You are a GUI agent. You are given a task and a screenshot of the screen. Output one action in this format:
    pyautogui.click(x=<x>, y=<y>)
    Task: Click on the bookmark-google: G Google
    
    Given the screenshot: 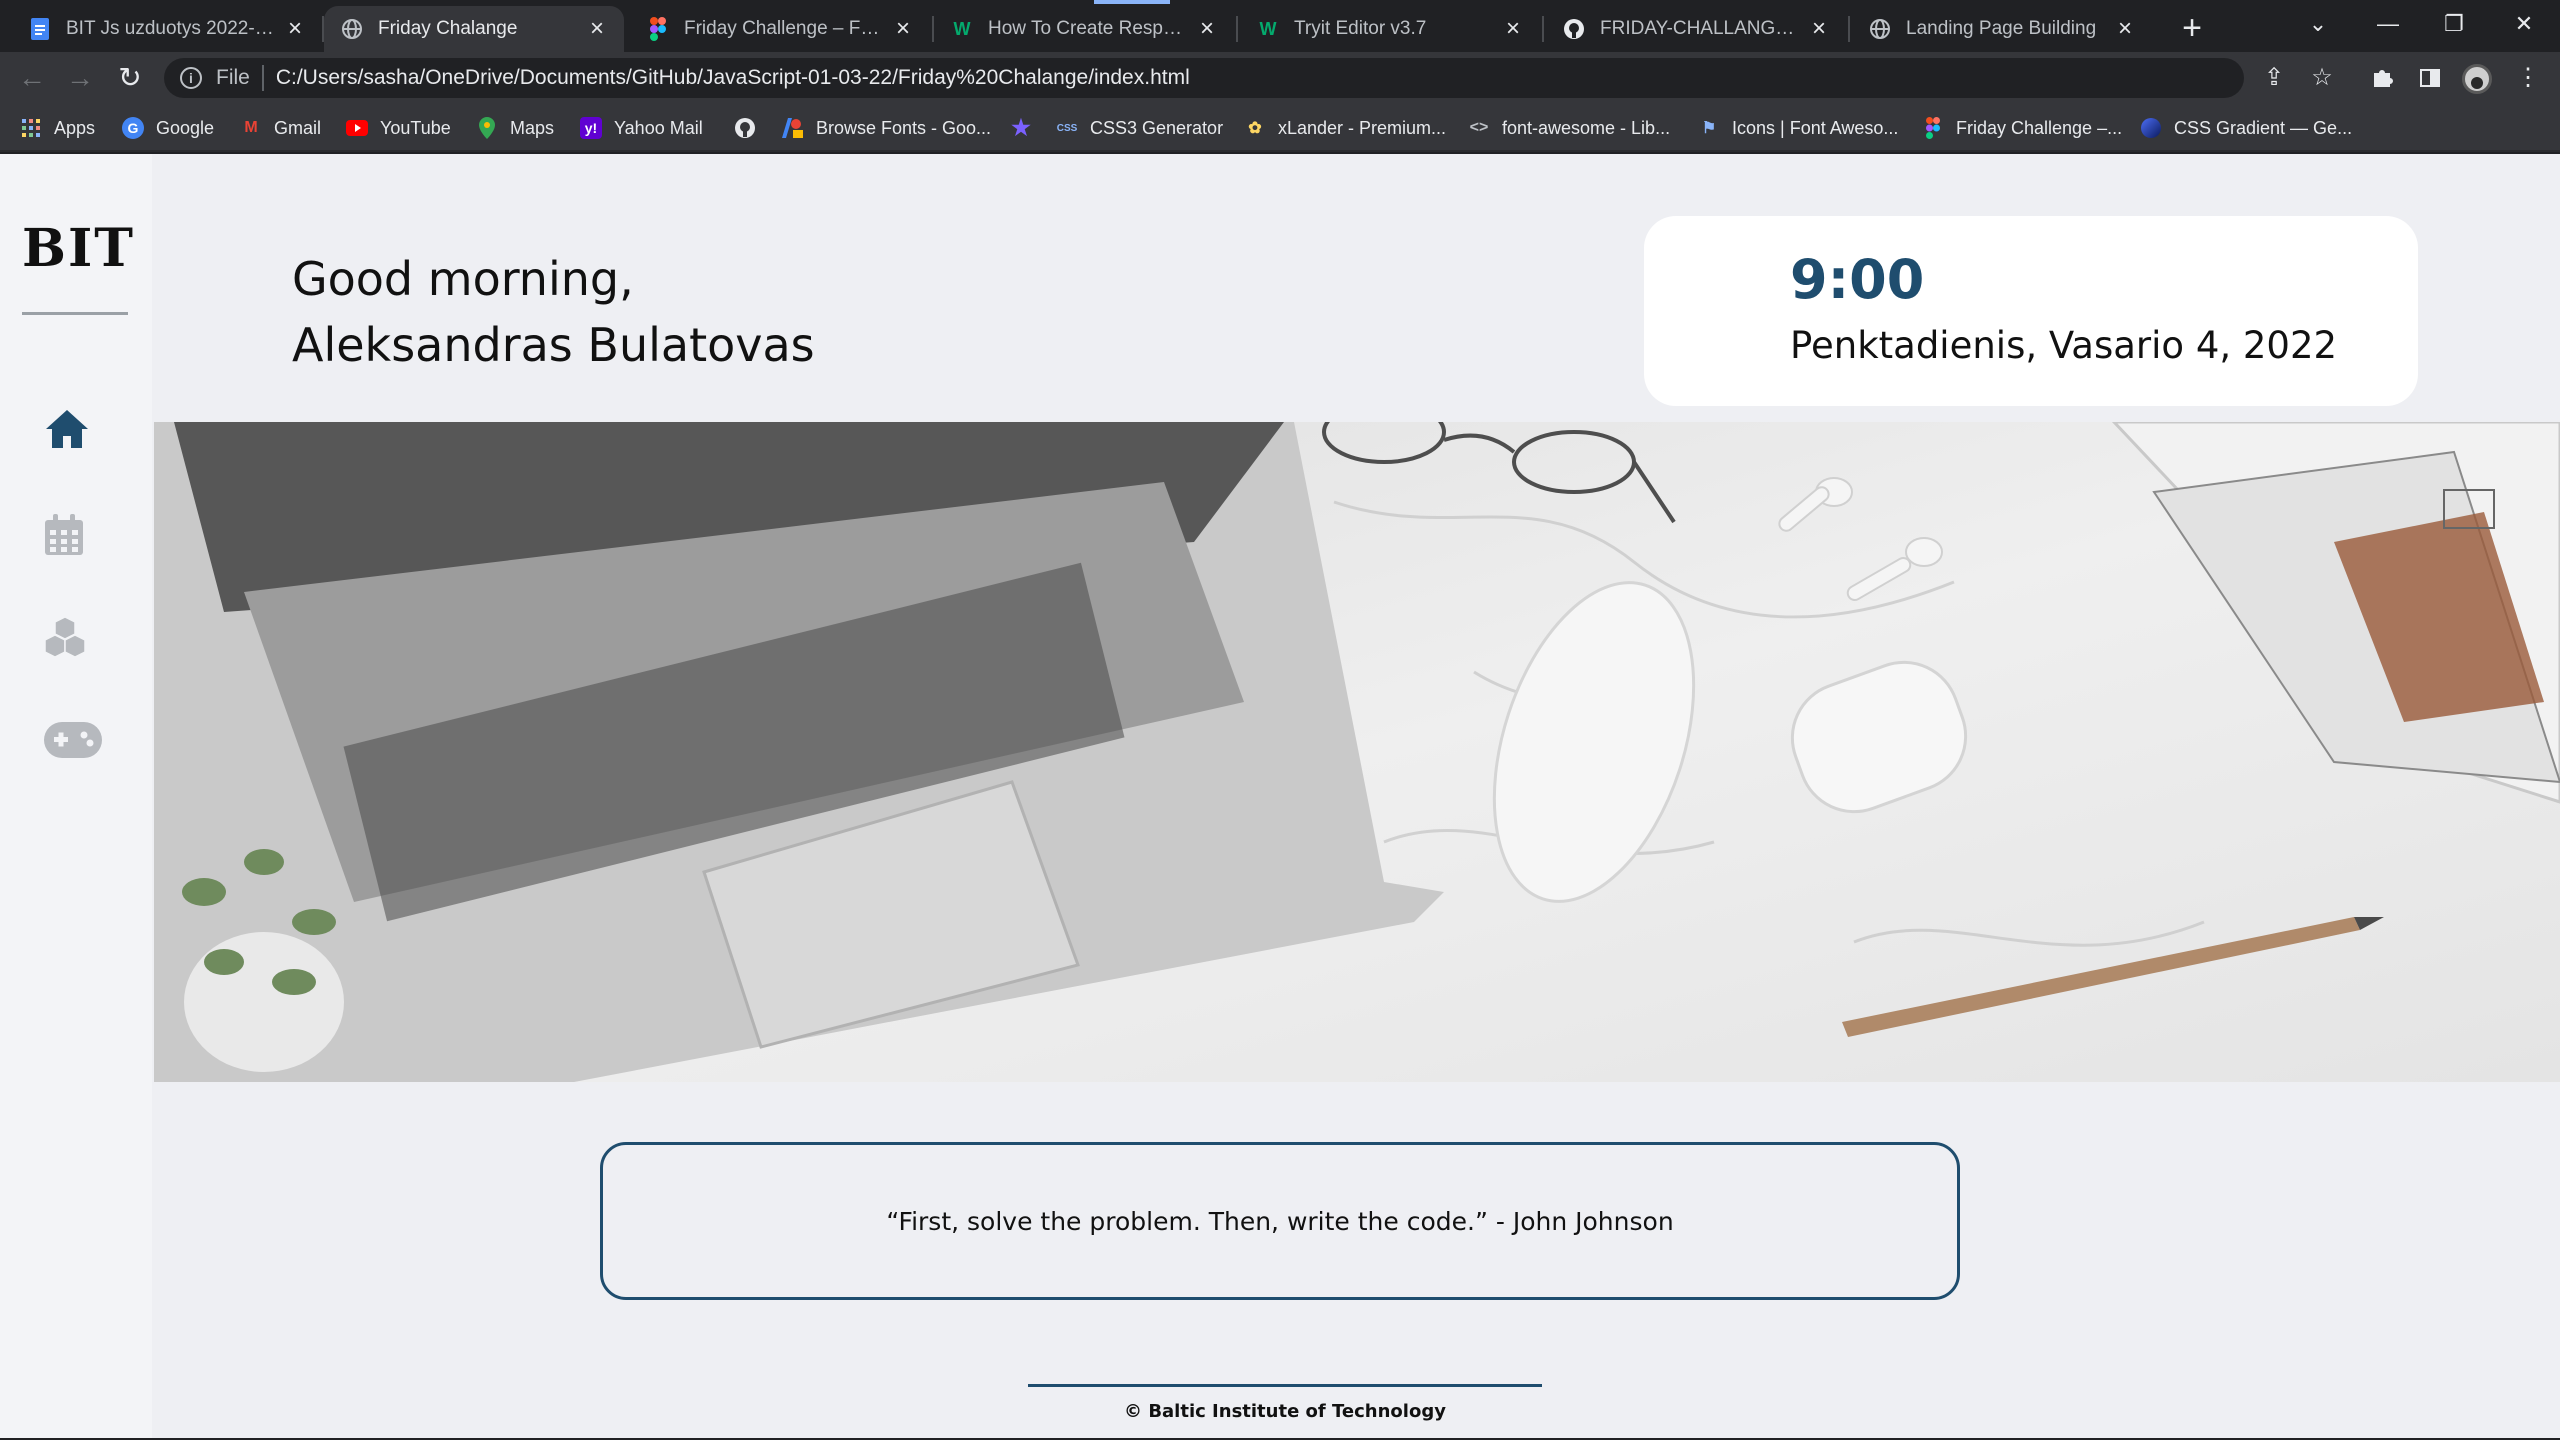 What is the action you would take?
    pyautogui.click(x=168, y=128)
    